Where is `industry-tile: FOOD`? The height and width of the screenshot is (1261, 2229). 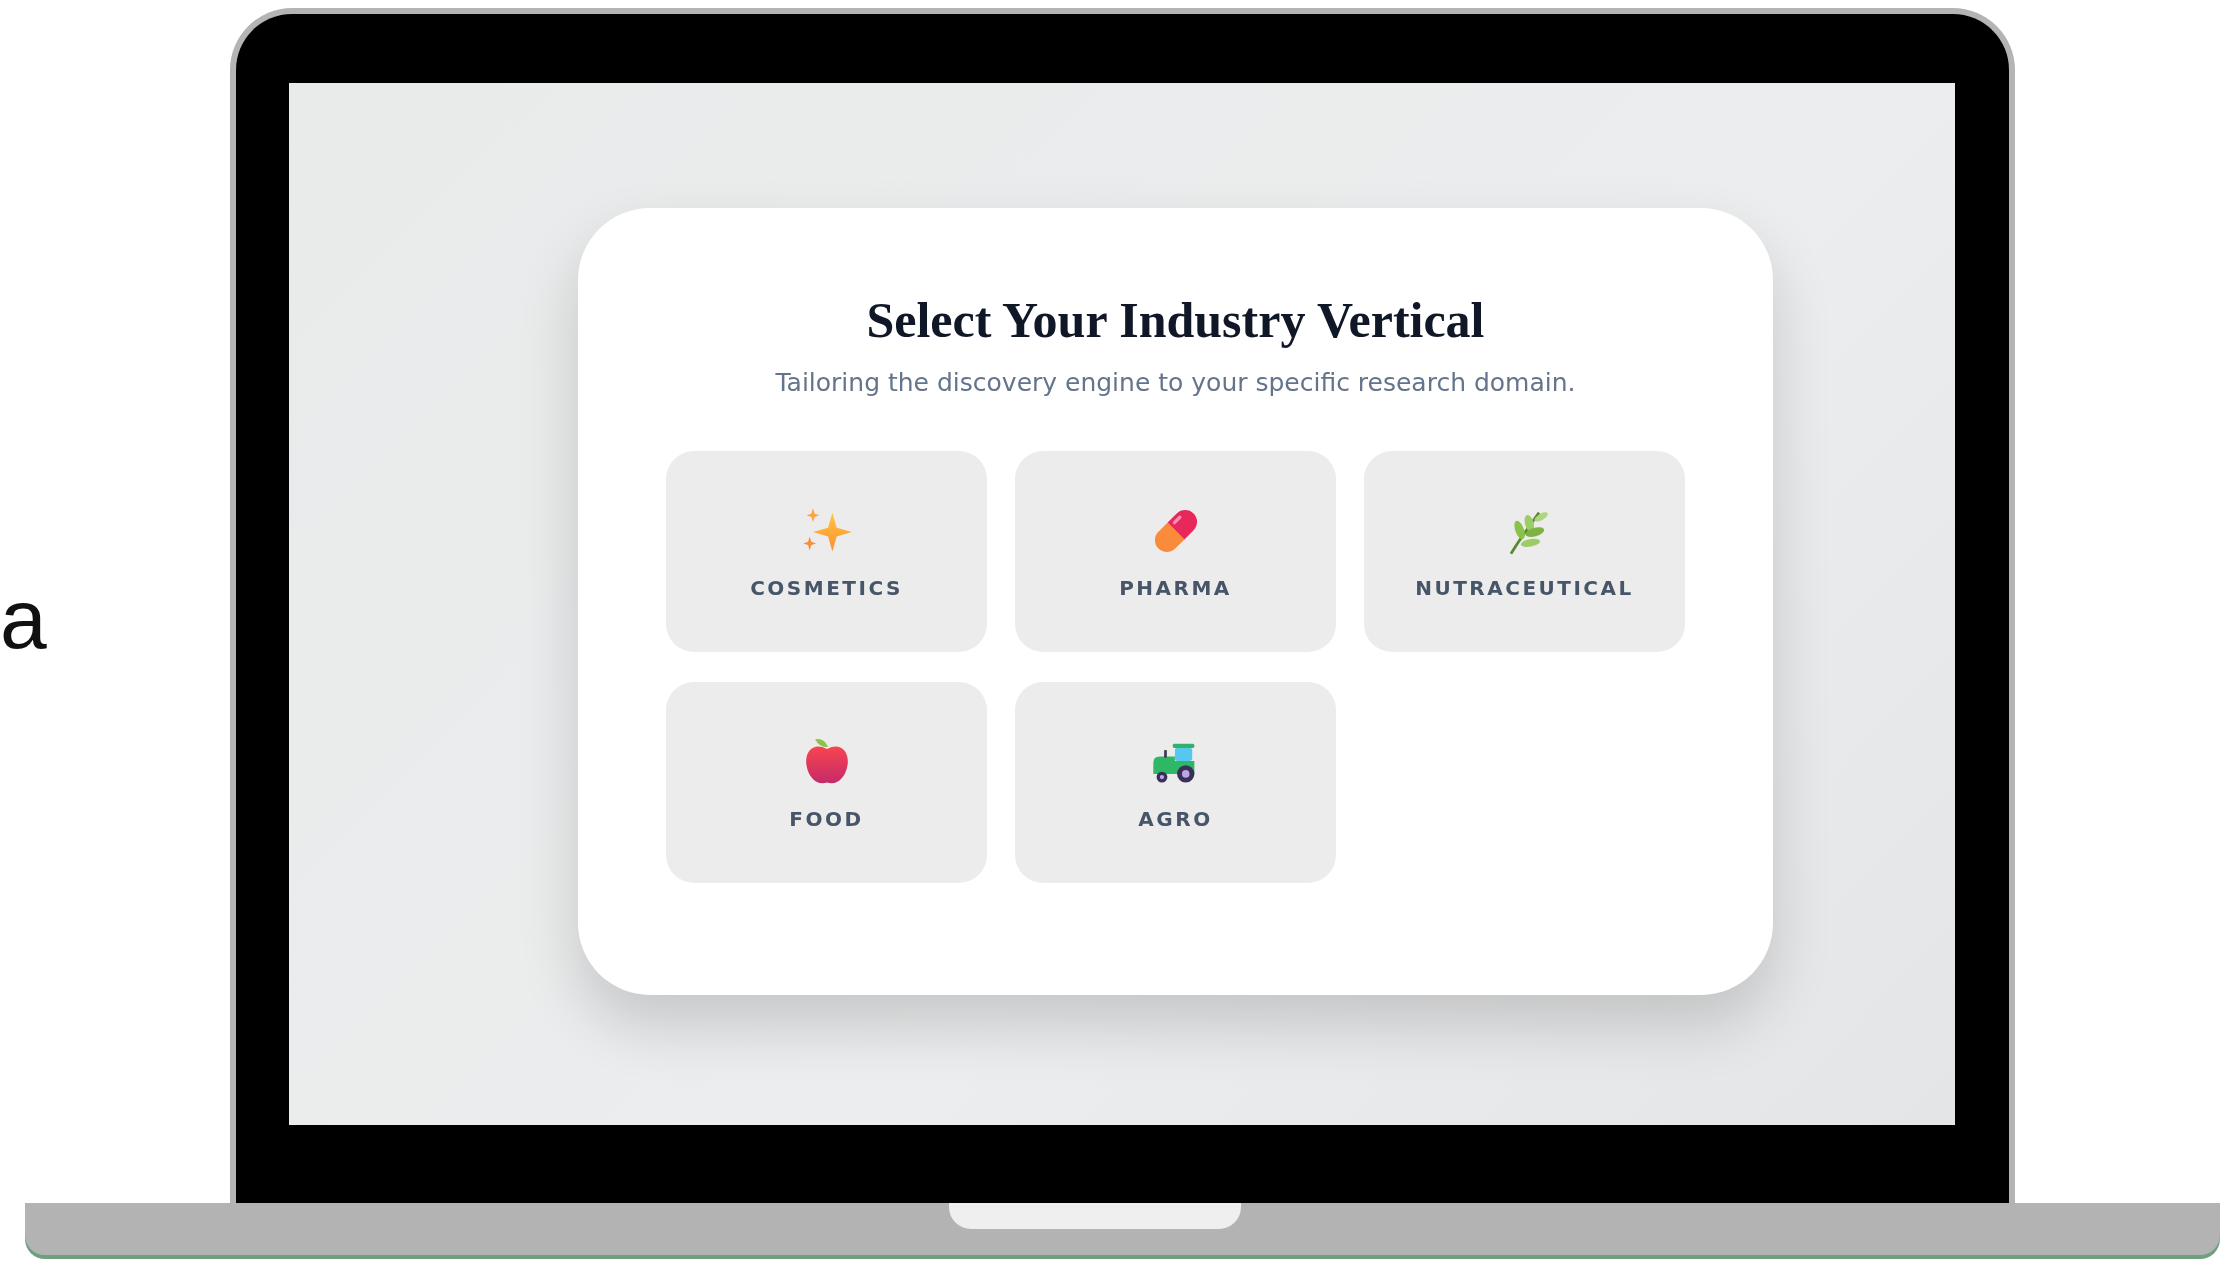
industry-tile: FOOD is located at coordinates (826, 782).